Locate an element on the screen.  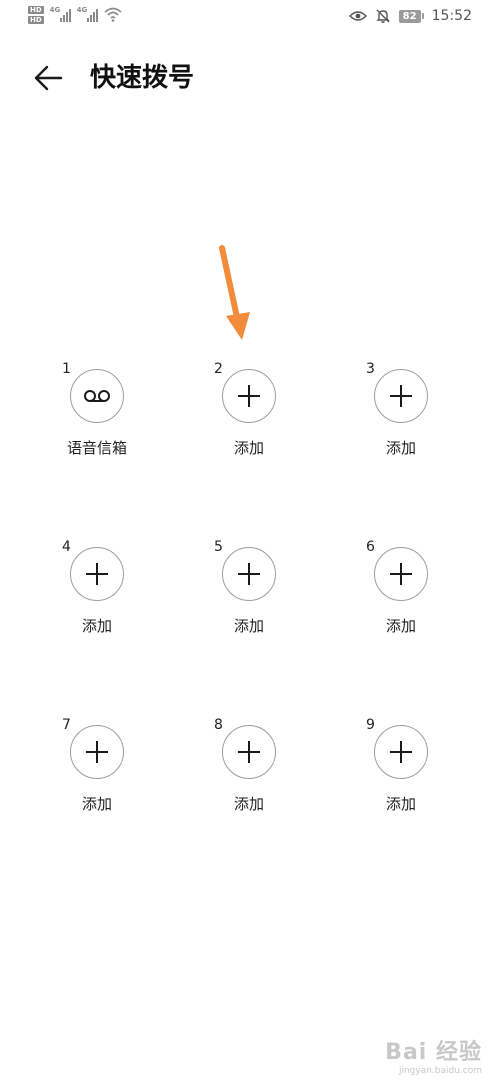
status-time: 15:52 is located at coordinates (451, 16).